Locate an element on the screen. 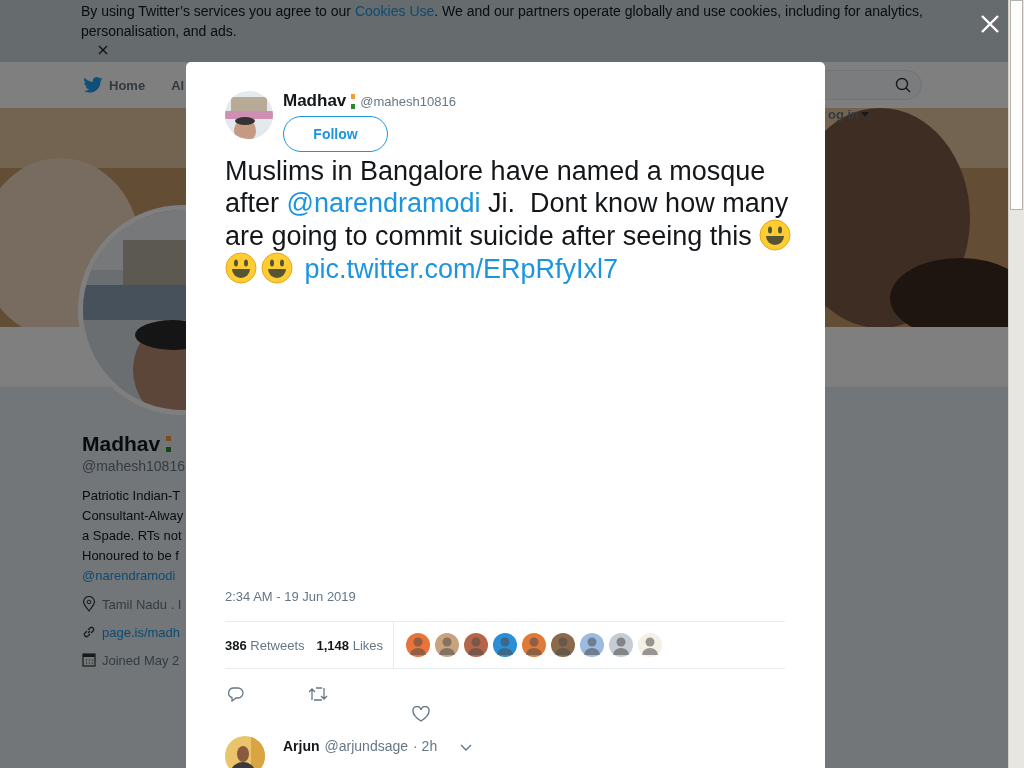  bird-icon is located at coordinates (93, 85).